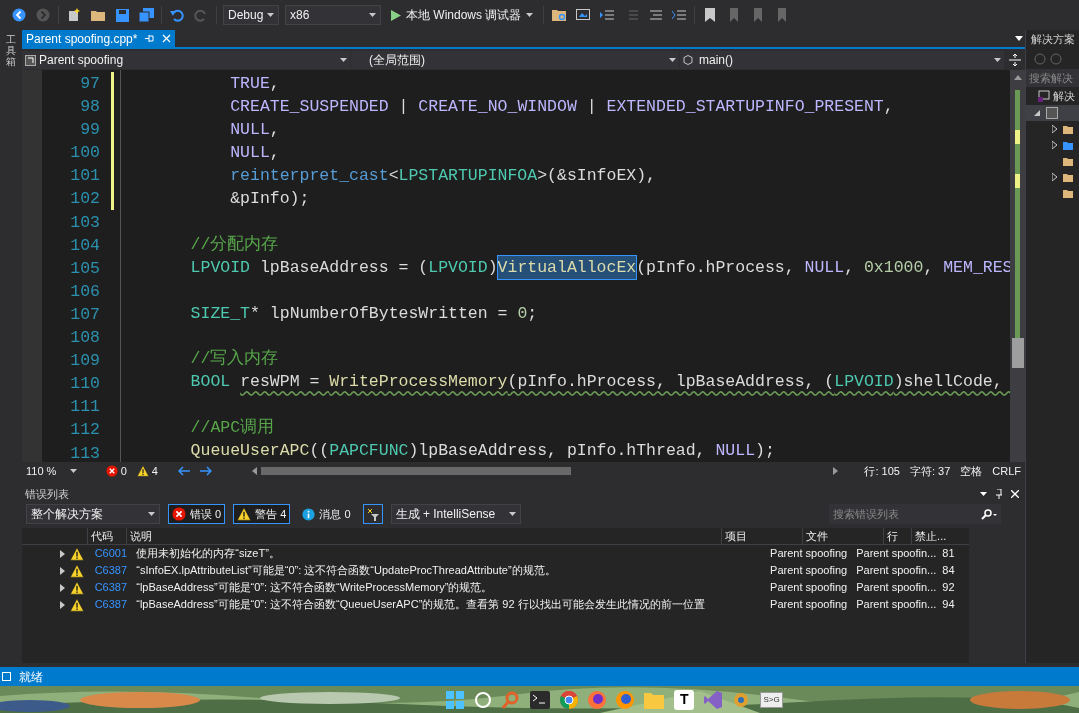 The height and width of the screenshot is (713, 1079). What do you see at coordinates (84, 153) in the screenshot?
I see `line-number: 100` at bounding box center [84, 153].